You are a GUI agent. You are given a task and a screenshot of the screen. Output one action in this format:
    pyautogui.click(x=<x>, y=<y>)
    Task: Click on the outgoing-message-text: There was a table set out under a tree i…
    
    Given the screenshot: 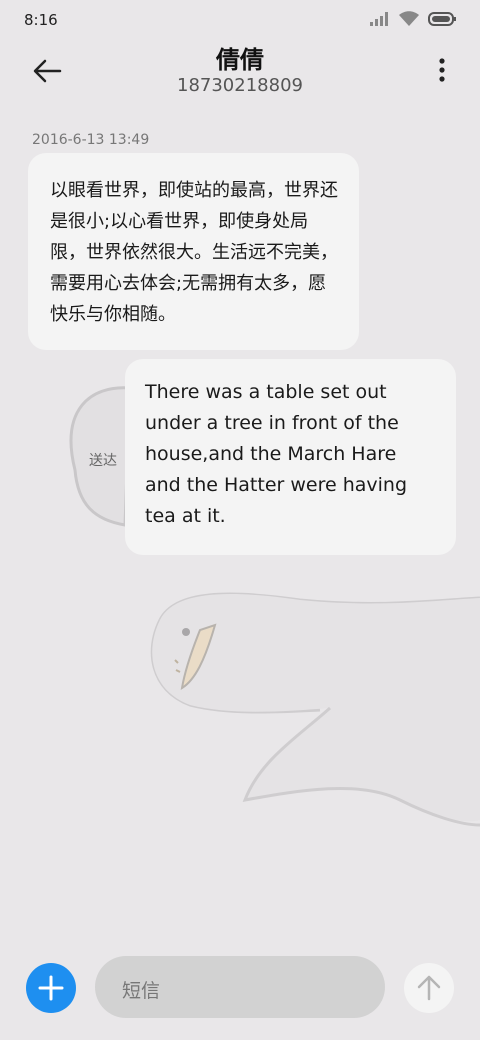 What is the action you would take?
    pyautogui.click(x=276, y=454)
    